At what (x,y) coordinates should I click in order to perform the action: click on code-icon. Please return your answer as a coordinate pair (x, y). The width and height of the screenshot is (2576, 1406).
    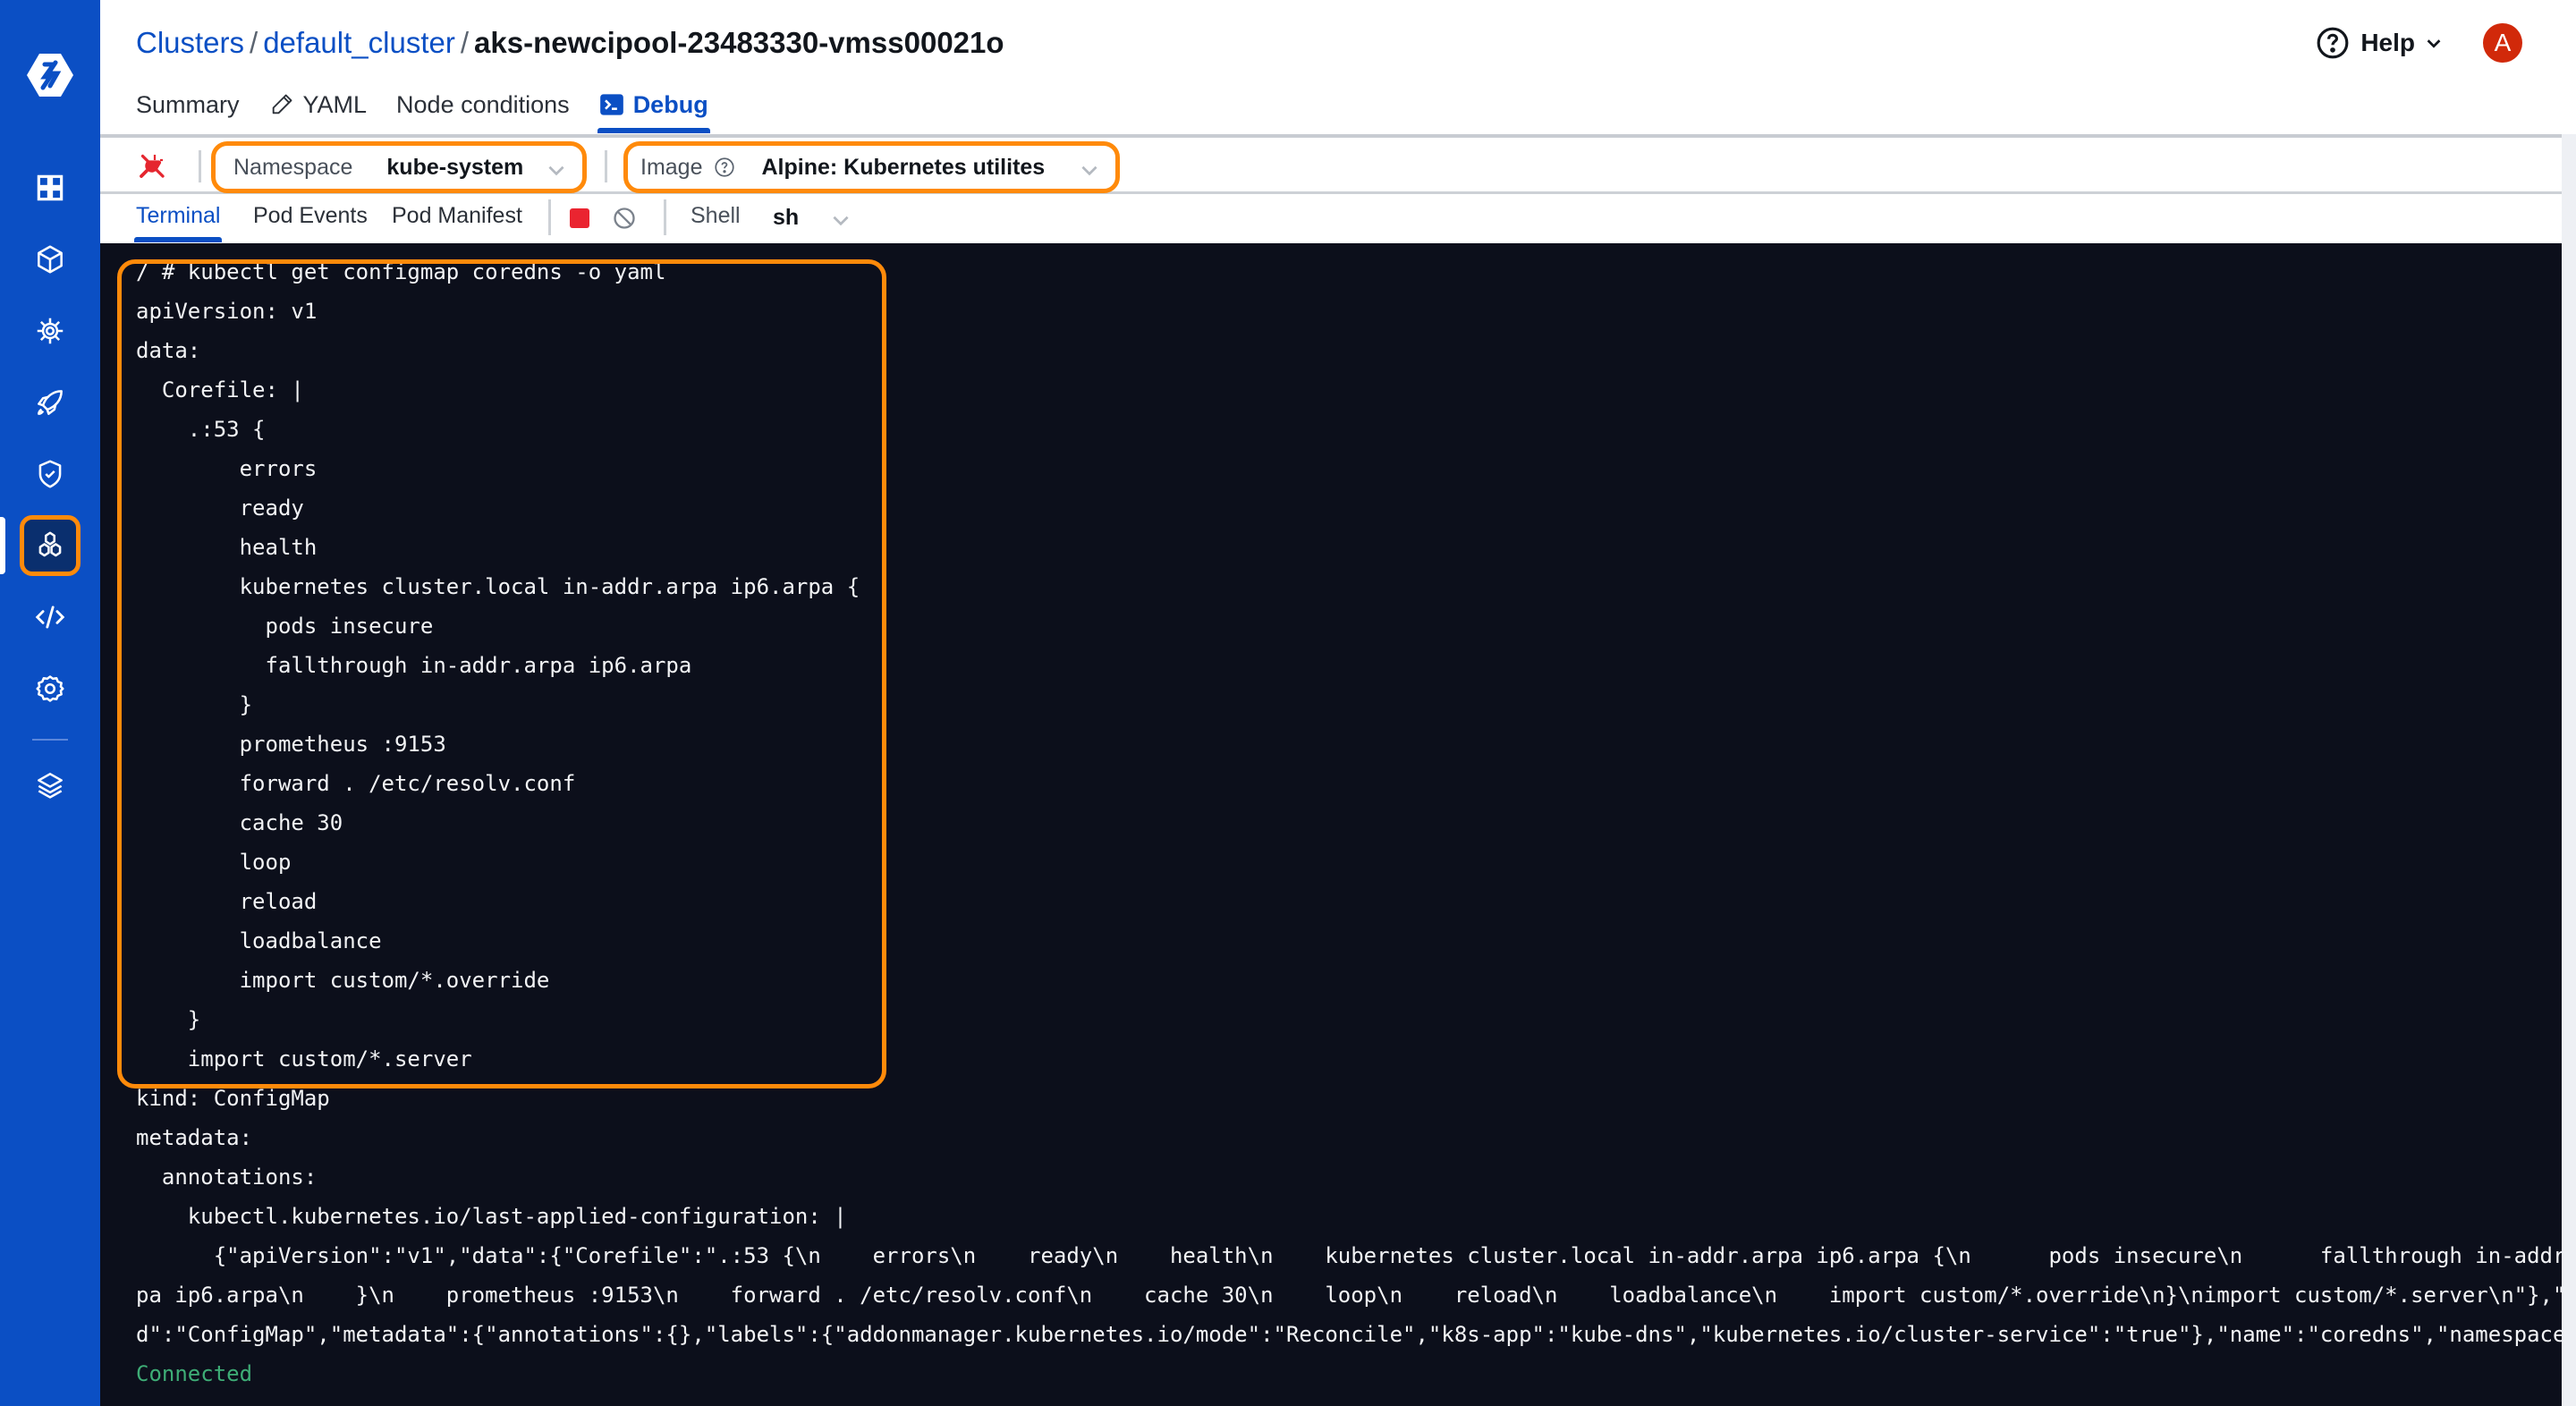
    Looking at the image, I should click on (50, 617).